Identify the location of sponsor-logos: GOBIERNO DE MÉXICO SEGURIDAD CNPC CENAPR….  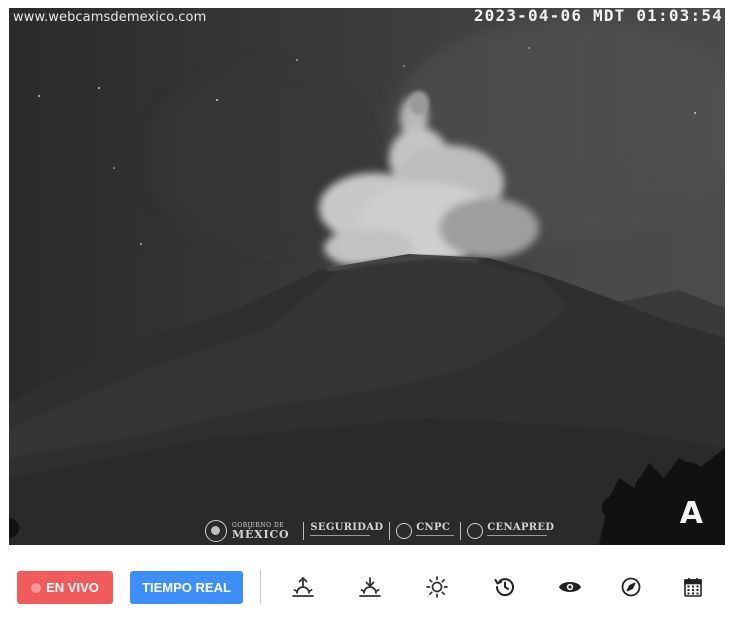
(379, 531).